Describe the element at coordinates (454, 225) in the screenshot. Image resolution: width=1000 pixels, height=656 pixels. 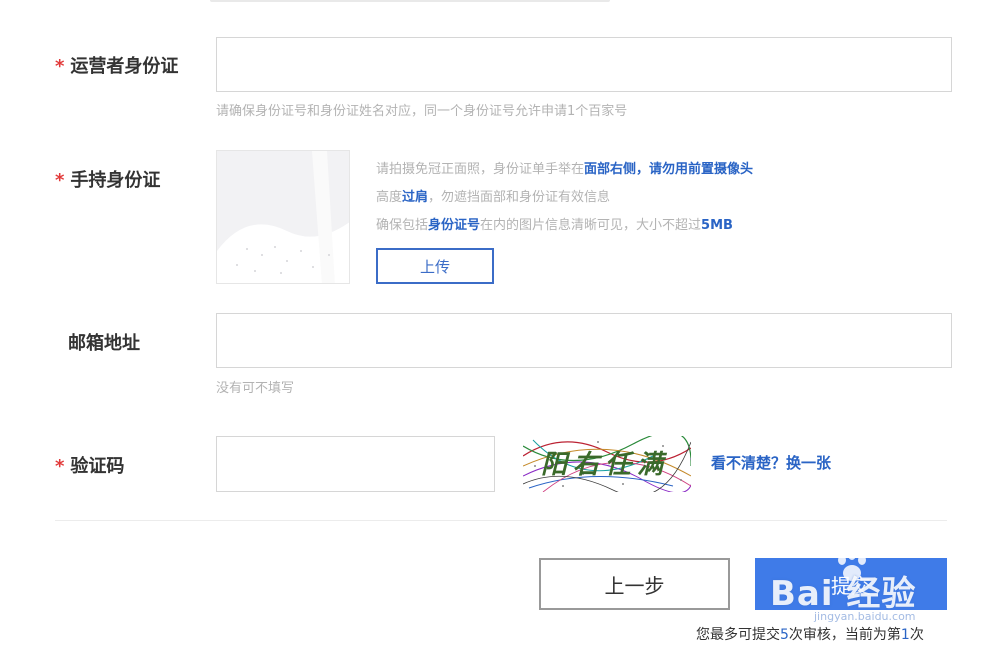
I see `photo-tip-3-highlight-a: 身份证号` at that location.